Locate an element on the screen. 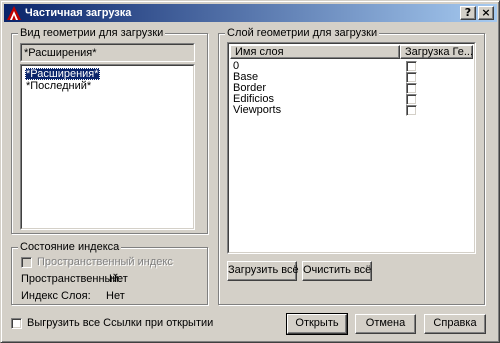 The width and height of the screenshot is (500, 343). help-button: Справка is located at coordinates (455, 324).